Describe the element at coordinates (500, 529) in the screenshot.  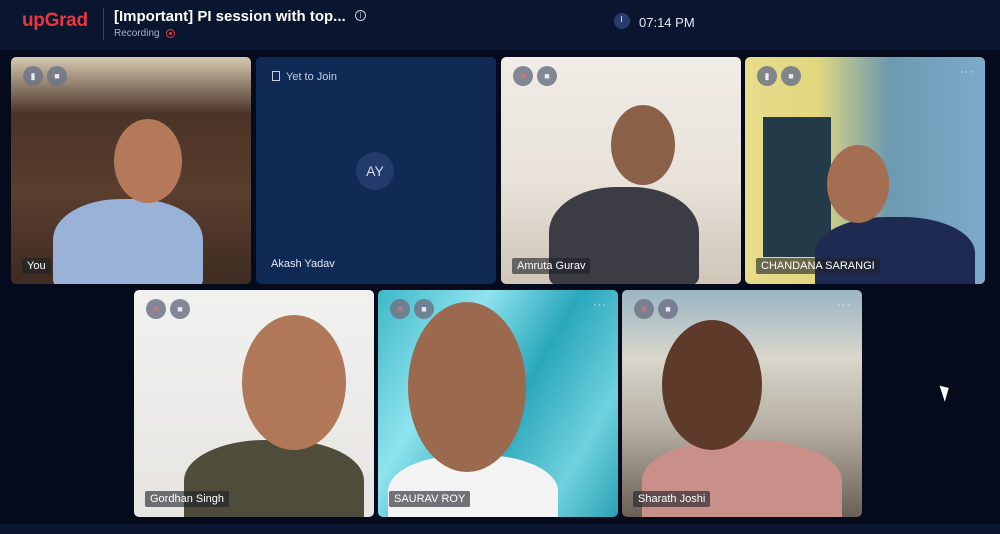
I see `controls-bar` at that location.